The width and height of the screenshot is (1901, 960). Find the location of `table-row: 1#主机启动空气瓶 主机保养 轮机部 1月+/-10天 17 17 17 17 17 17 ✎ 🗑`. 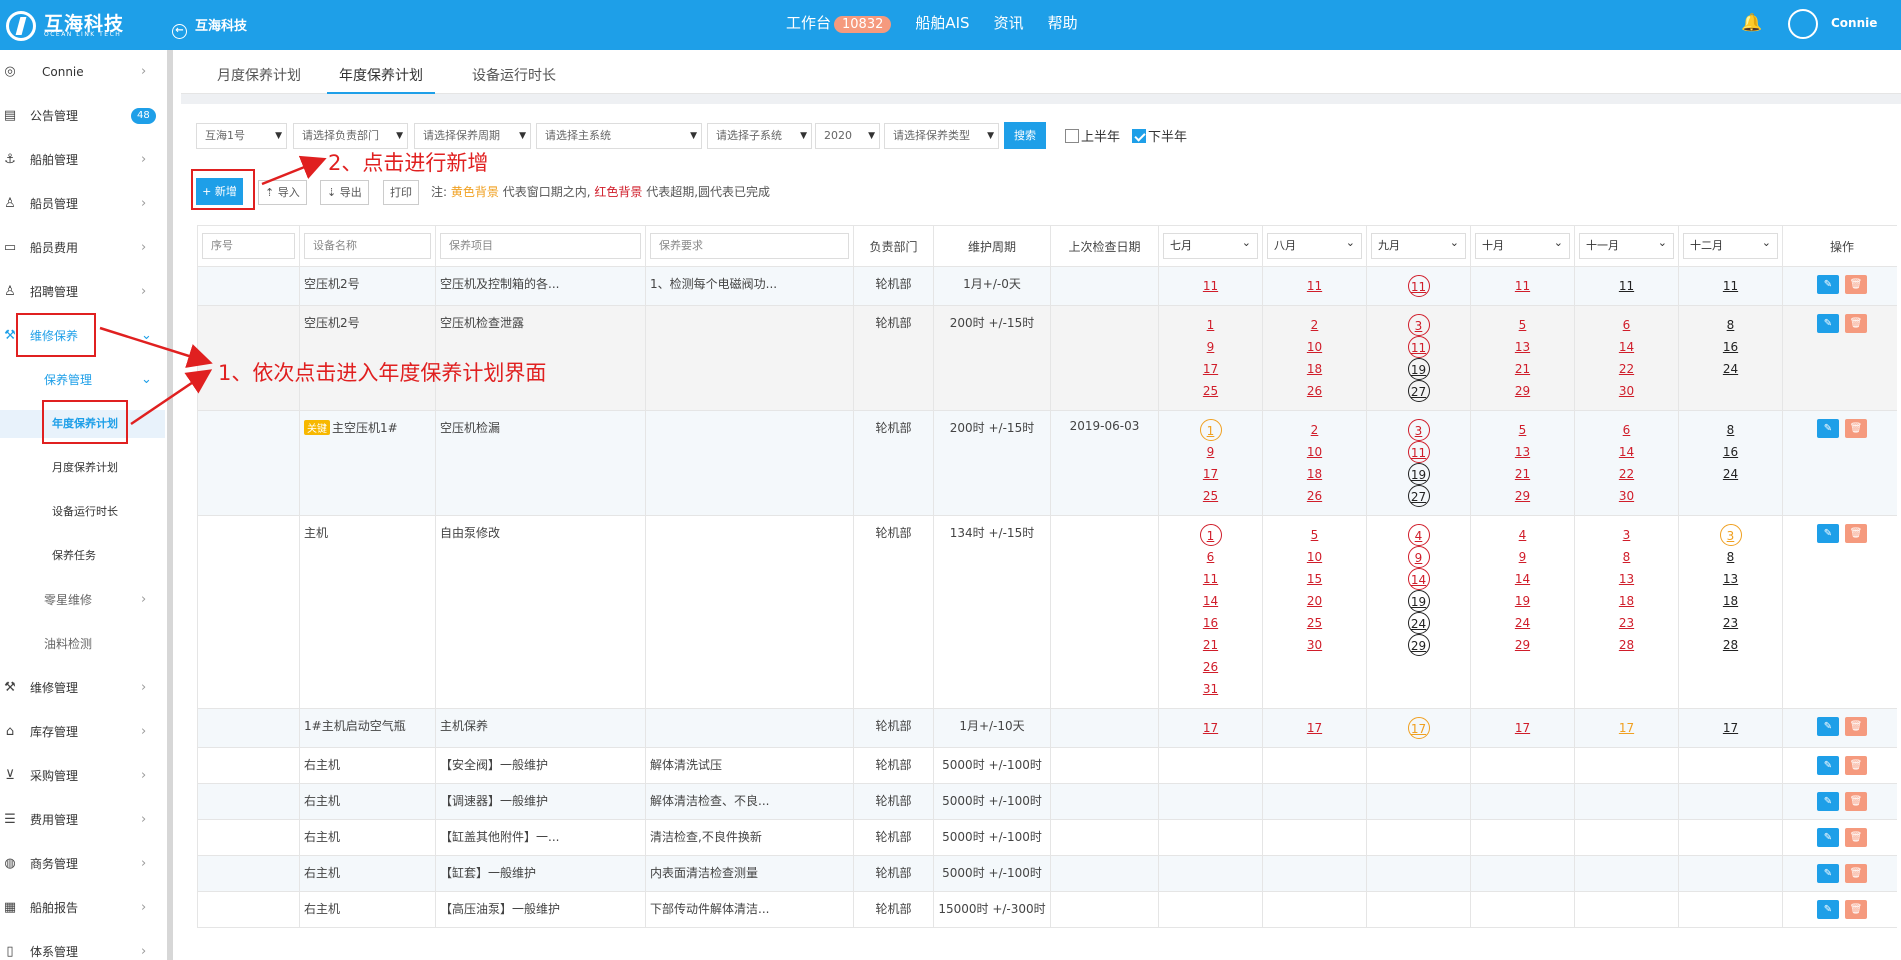

table-row: 1#主机启动空气瓶 主机保养 轮机部 1月+/-10天 17 17 17 17 17 17 ✎ 🗑 is located at coordinates (1047, 728).